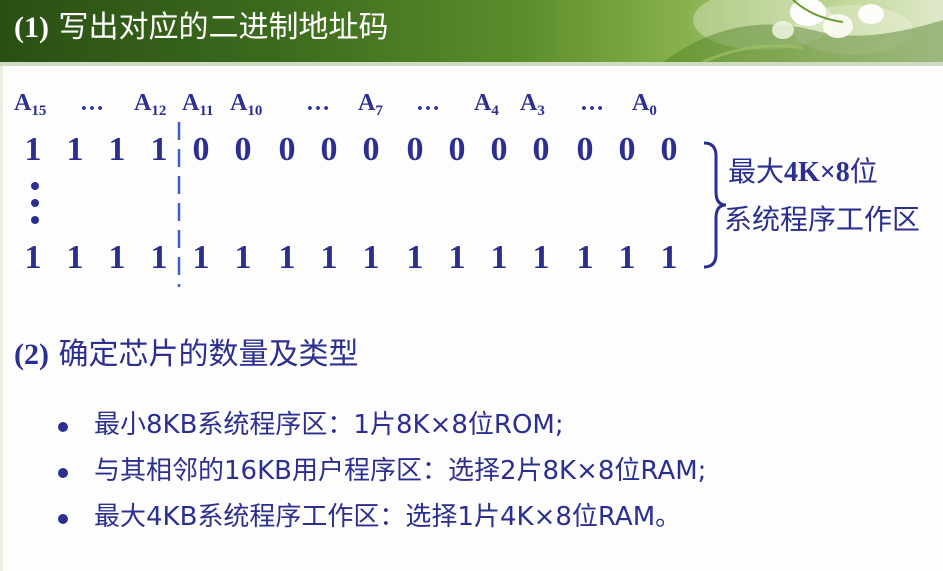  I want to click on page-title: (1) 写出对应的二进制地址码, so click(201, 28).